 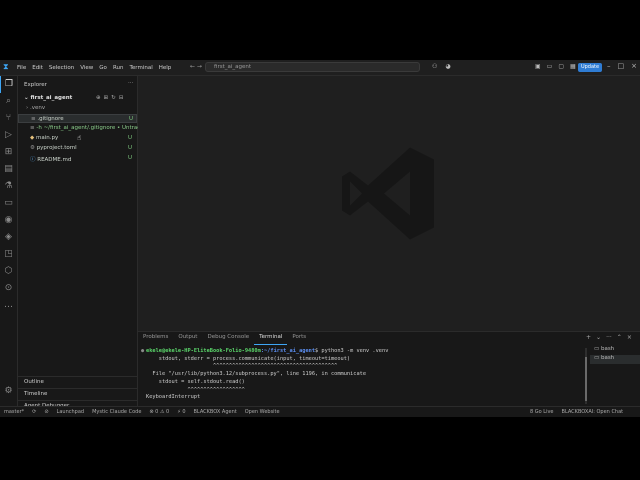 I want to click on explorer-more-icon: ···, so click(x=130, y=83).